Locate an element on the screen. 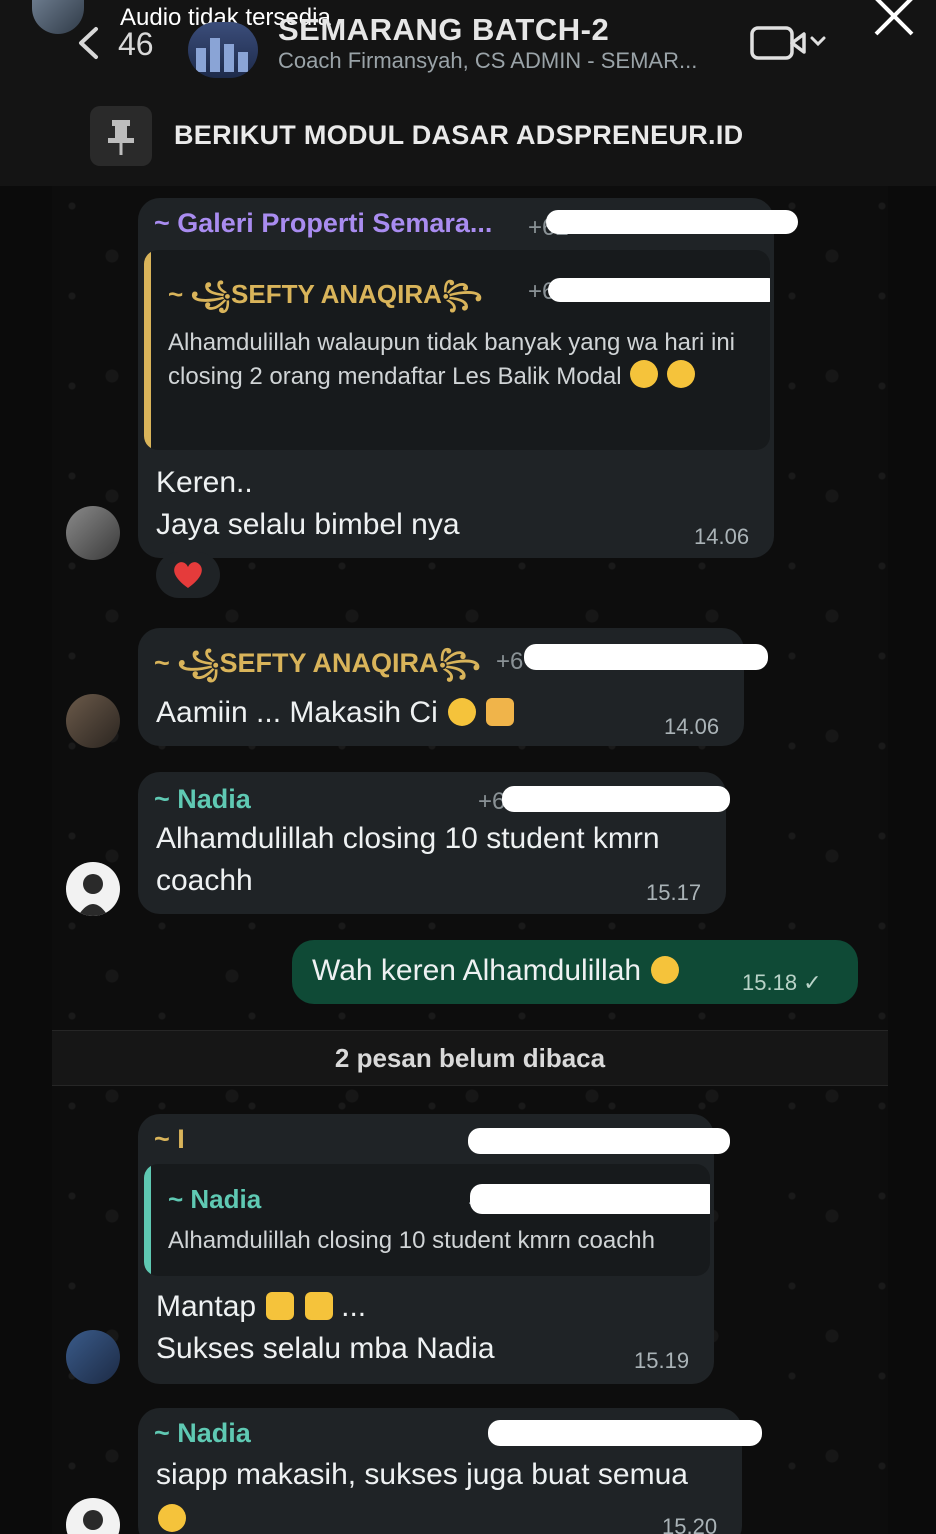 This screenshot has height=1534, width=936. message-line: coachh is located at coordinates (204, 880).